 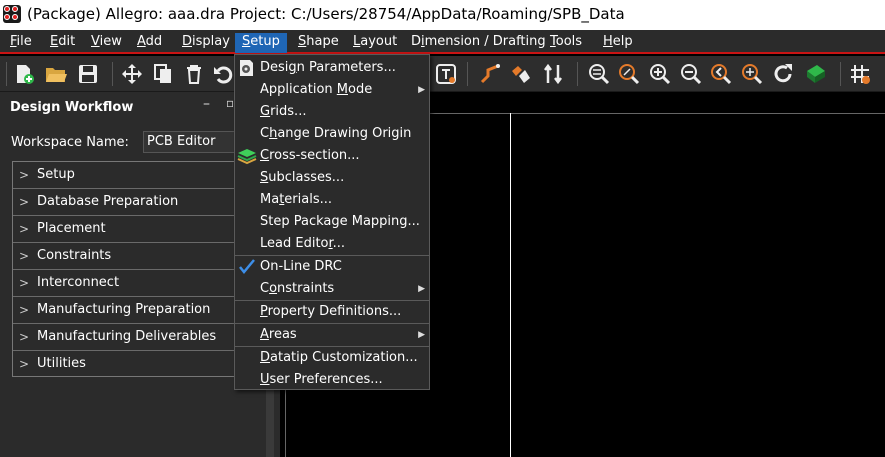 I want to click on workflow-item-interconnect: > Interconnect, so click(x=140, y=283).